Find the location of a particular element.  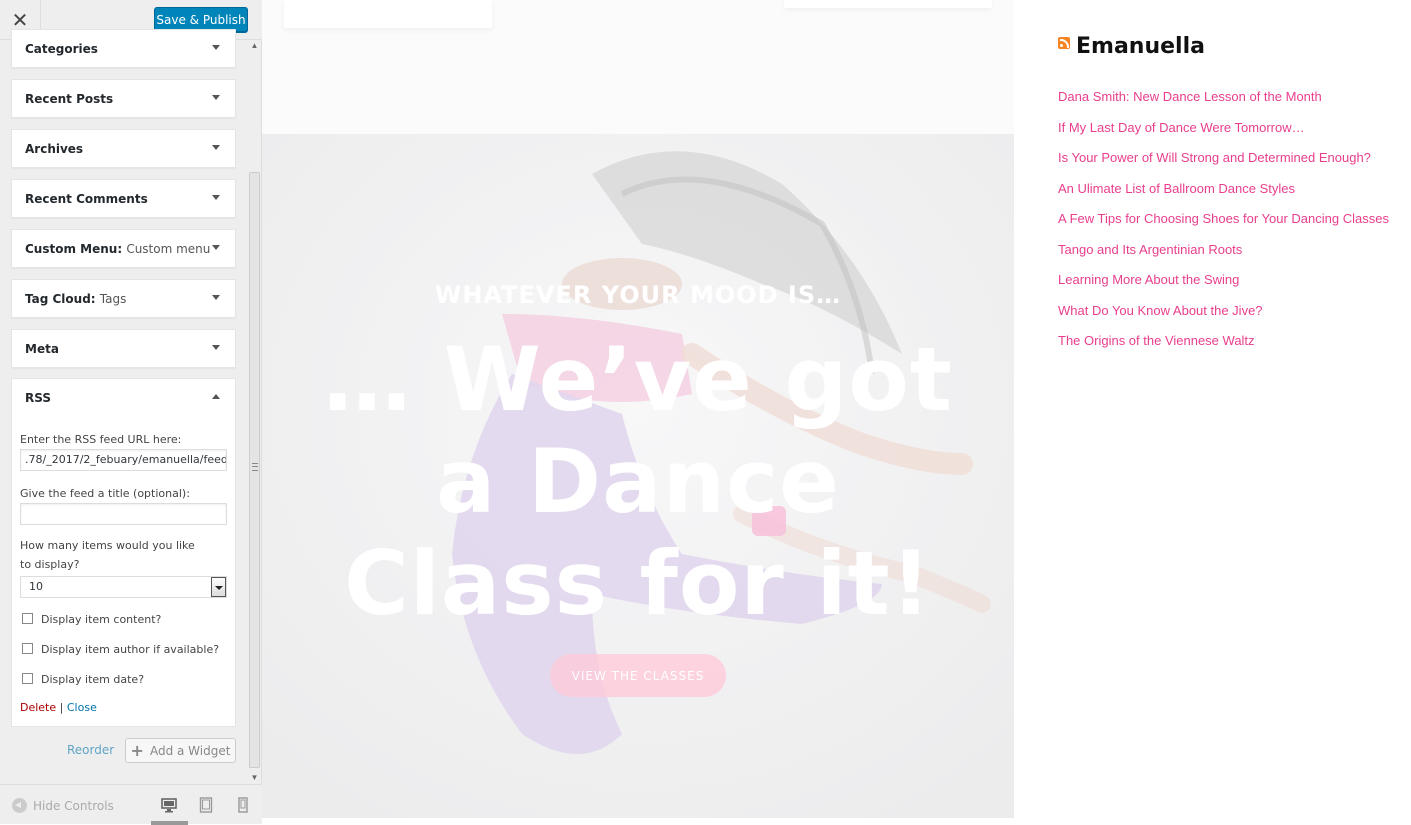

add-widget-button: + Add a Widget is located at coordinates (180, 750).